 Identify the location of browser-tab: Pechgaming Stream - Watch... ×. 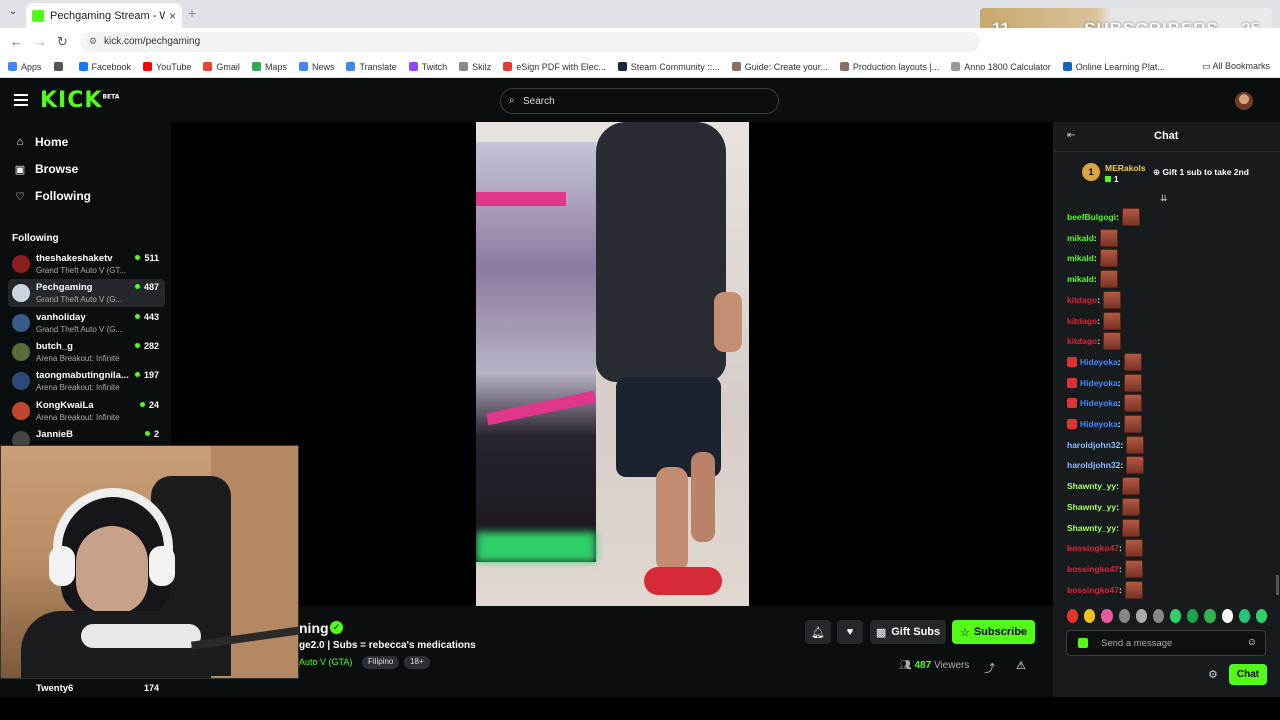
(104, 15).